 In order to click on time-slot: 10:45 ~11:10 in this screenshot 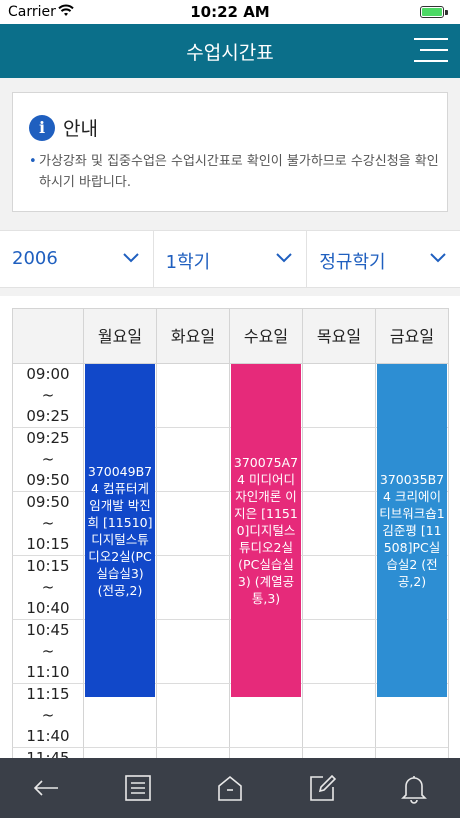, I will do `click(48, 652)`.